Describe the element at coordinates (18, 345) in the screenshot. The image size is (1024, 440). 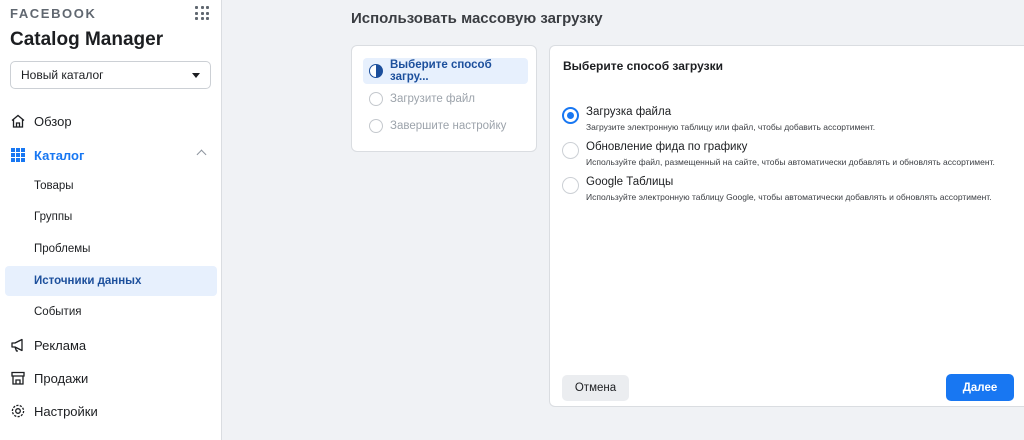
I see `megaphone-icon` at that location.